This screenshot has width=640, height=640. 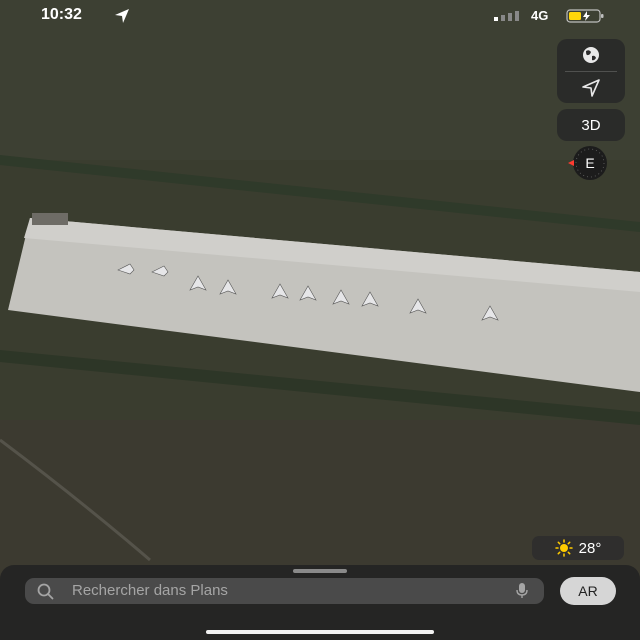 I want to click on battery-icon, so click(x=585, y=16).